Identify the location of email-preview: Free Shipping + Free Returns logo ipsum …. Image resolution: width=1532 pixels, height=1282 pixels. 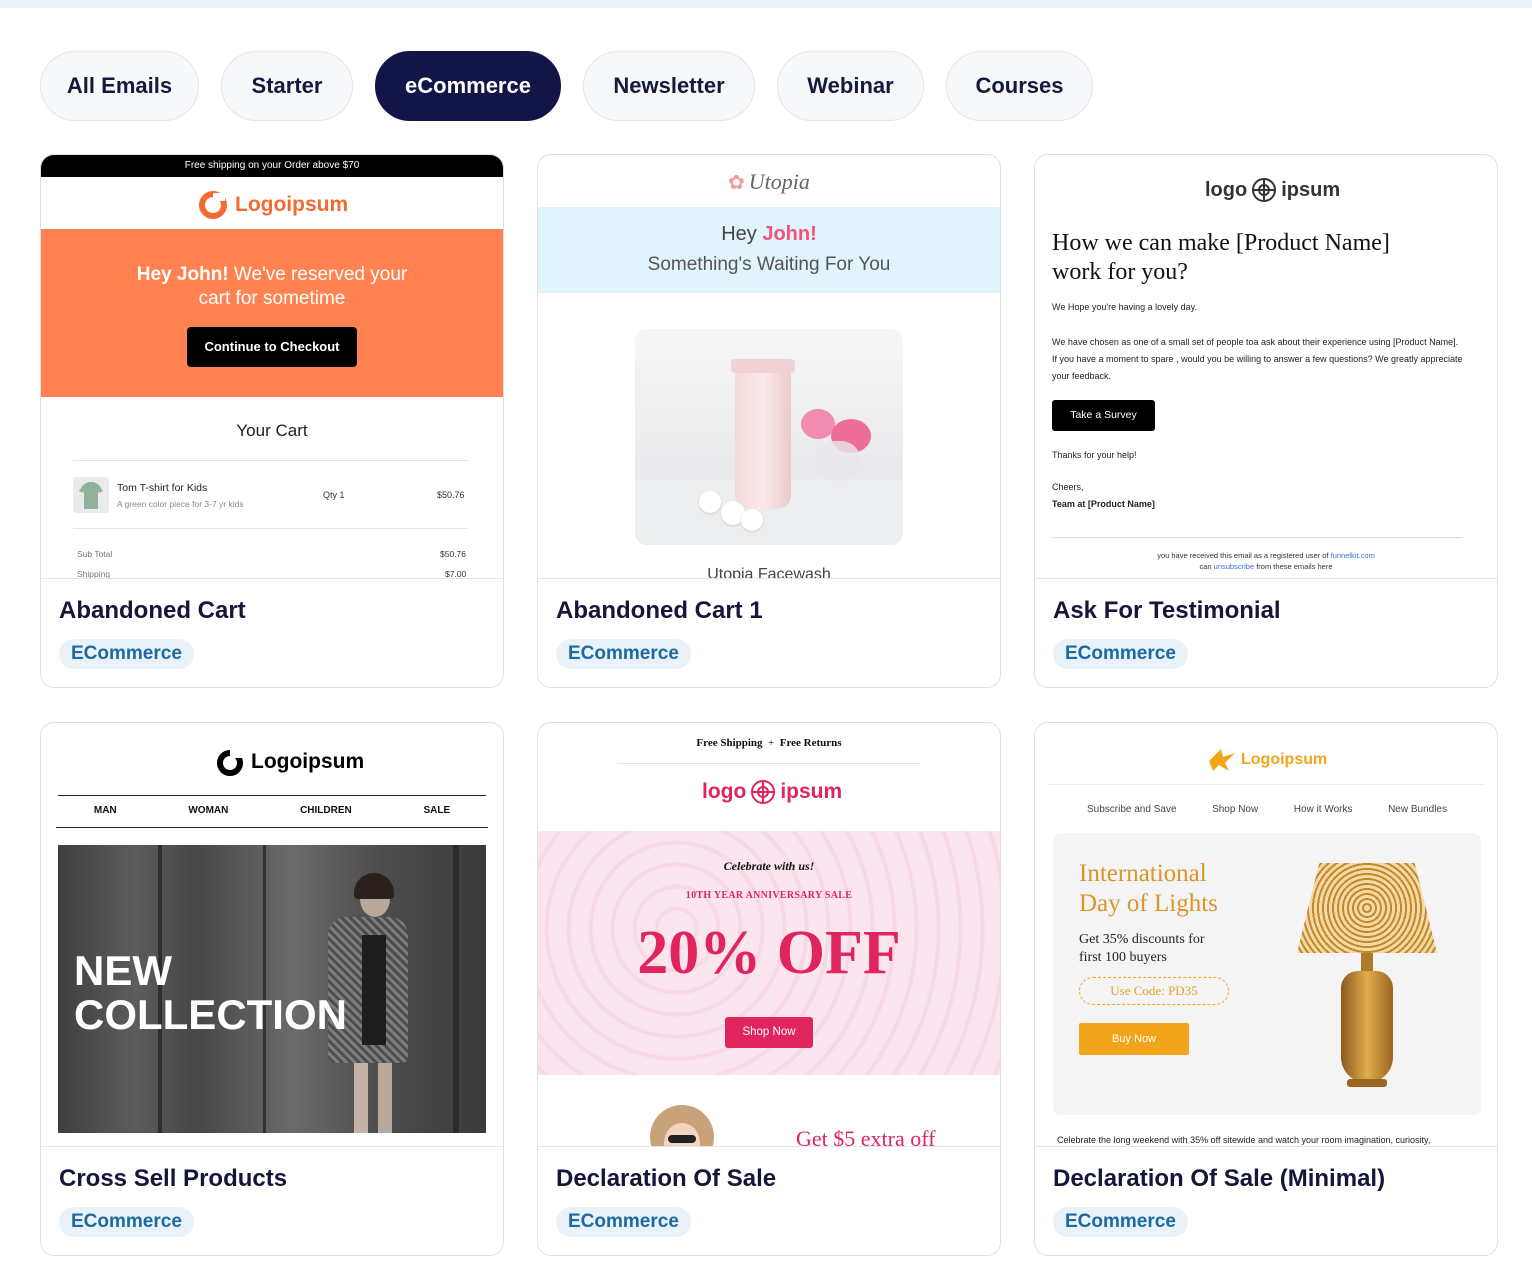
(769, 935).